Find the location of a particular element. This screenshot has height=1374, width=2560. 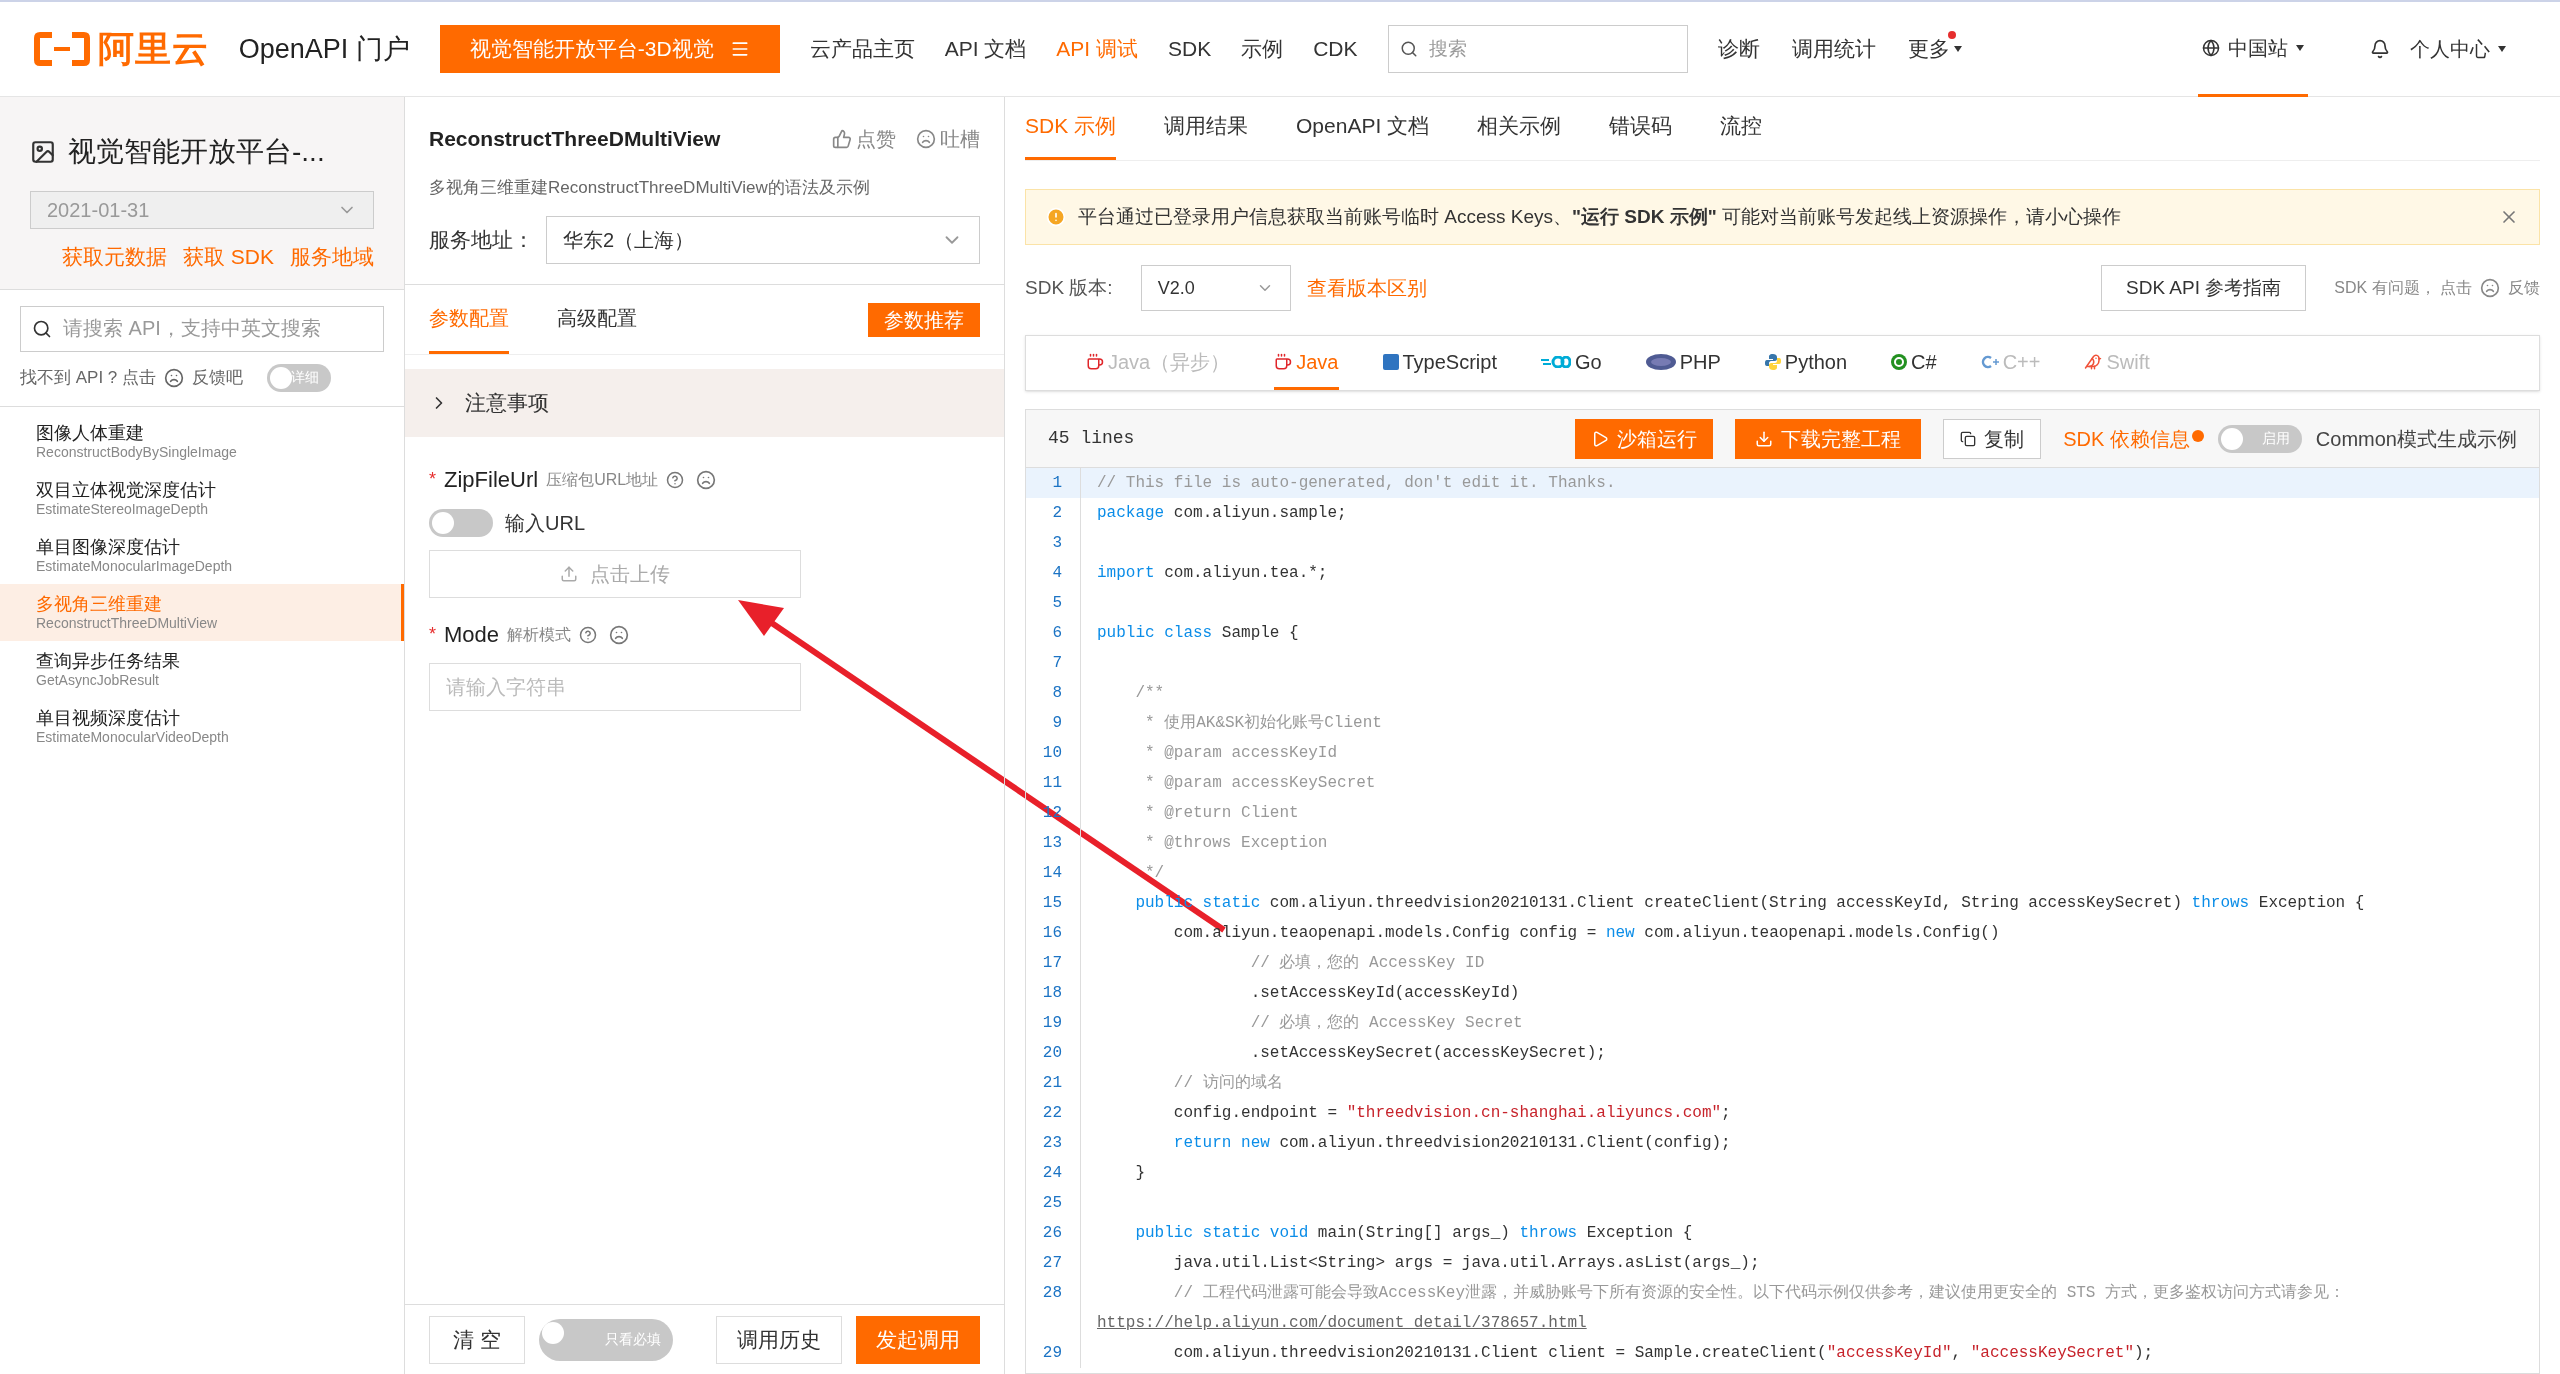

line-number: 17 is located at coordinates (1052, 963).